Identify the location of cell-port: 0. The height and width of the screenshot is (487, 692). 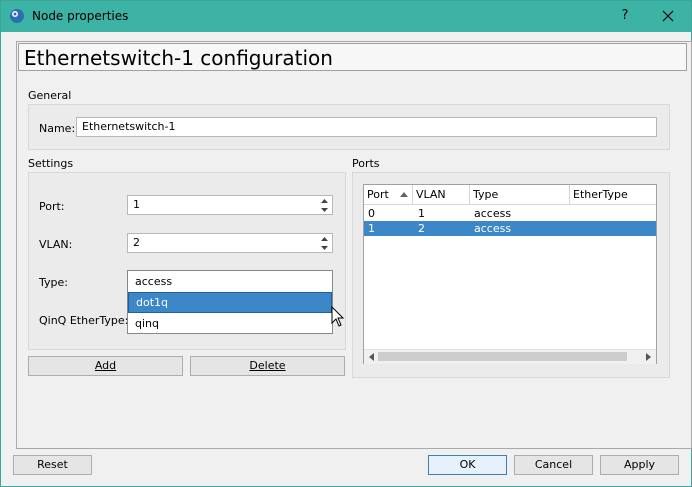
(371, 213).